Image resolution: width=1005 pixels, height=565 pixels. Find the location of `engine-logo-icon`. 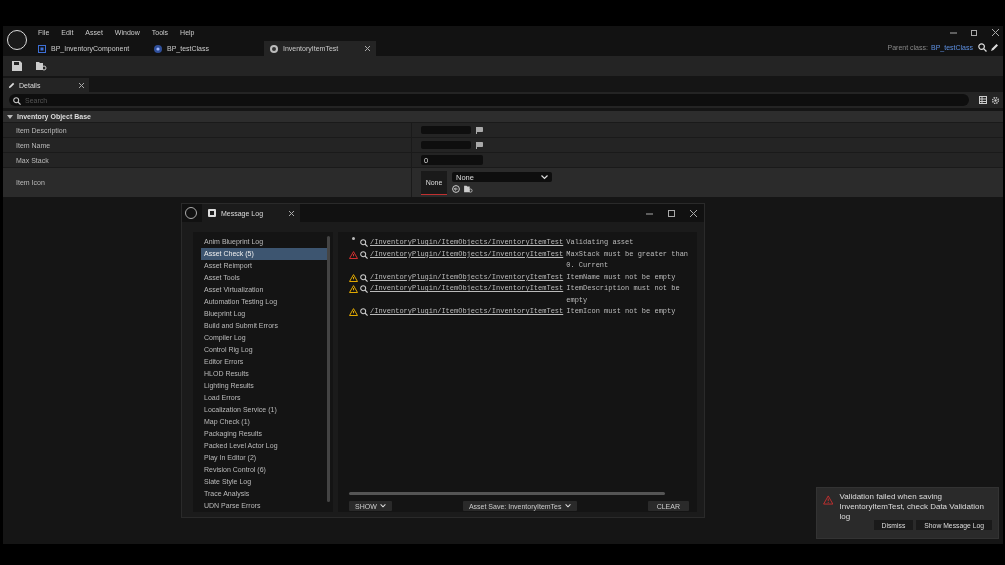

engine-logo-icon is located at coordinates (17, 40).